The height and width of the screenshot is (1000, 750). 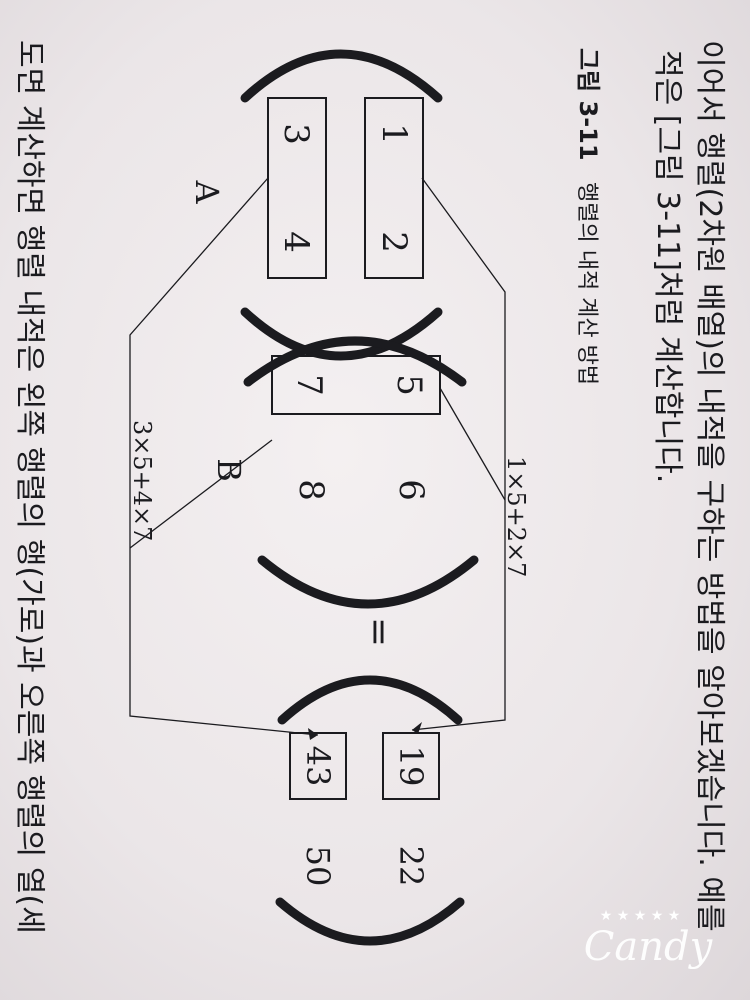 What do you see at coordinates (588, 104) in the screenshot?
I see `figure-number: 그림 3-11` at bounding box center [588, 104].